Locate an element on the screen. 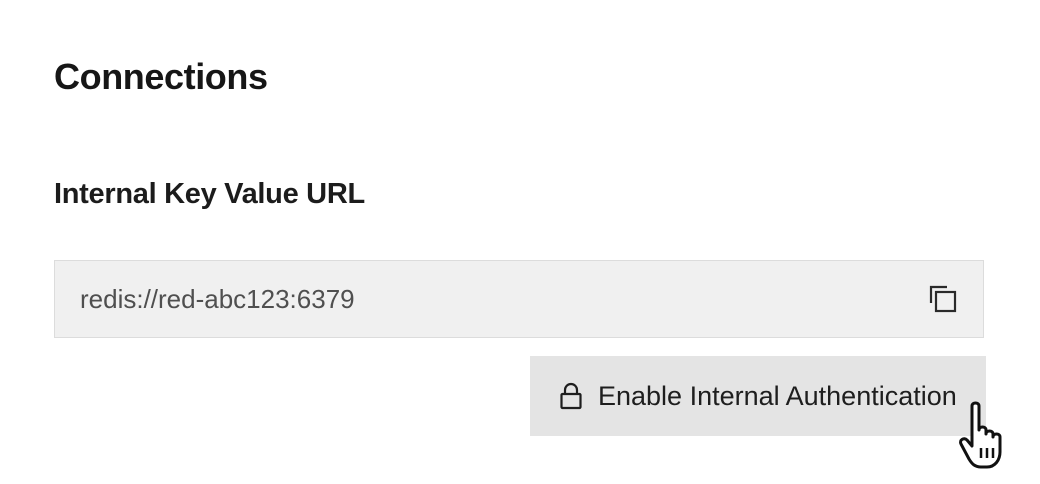  copy-url-button is located at coordinates (943, 299).